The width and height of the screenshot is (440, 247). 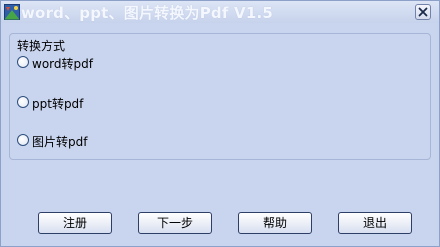 I want to click on title-bar: word、ppt、图片转换为Pdf V1.5, so click(x=220, y=12).